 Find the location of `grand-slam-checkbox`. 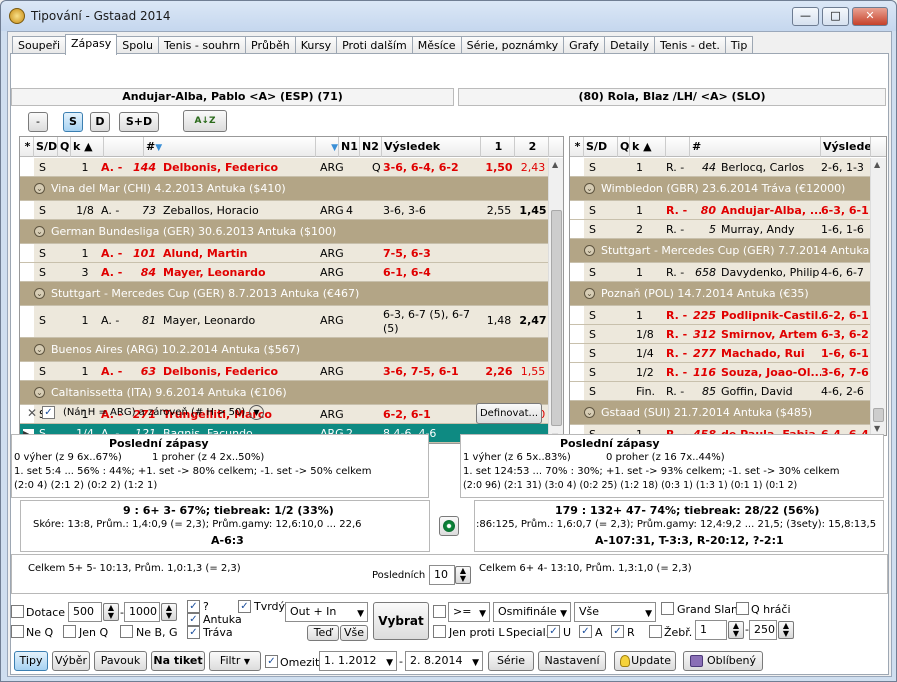

grand-slam-checkbox is located at coordinates (667, 608).